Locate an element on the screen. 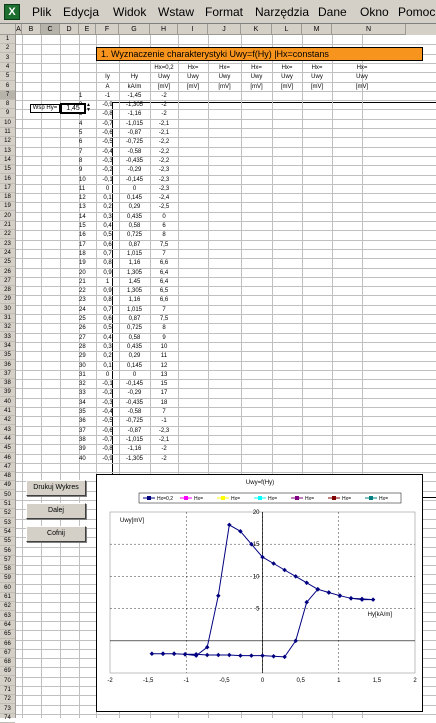 The width and height of the screenshot is (436, 723). row-header-69: 69 is located at coordinates (7, 672).